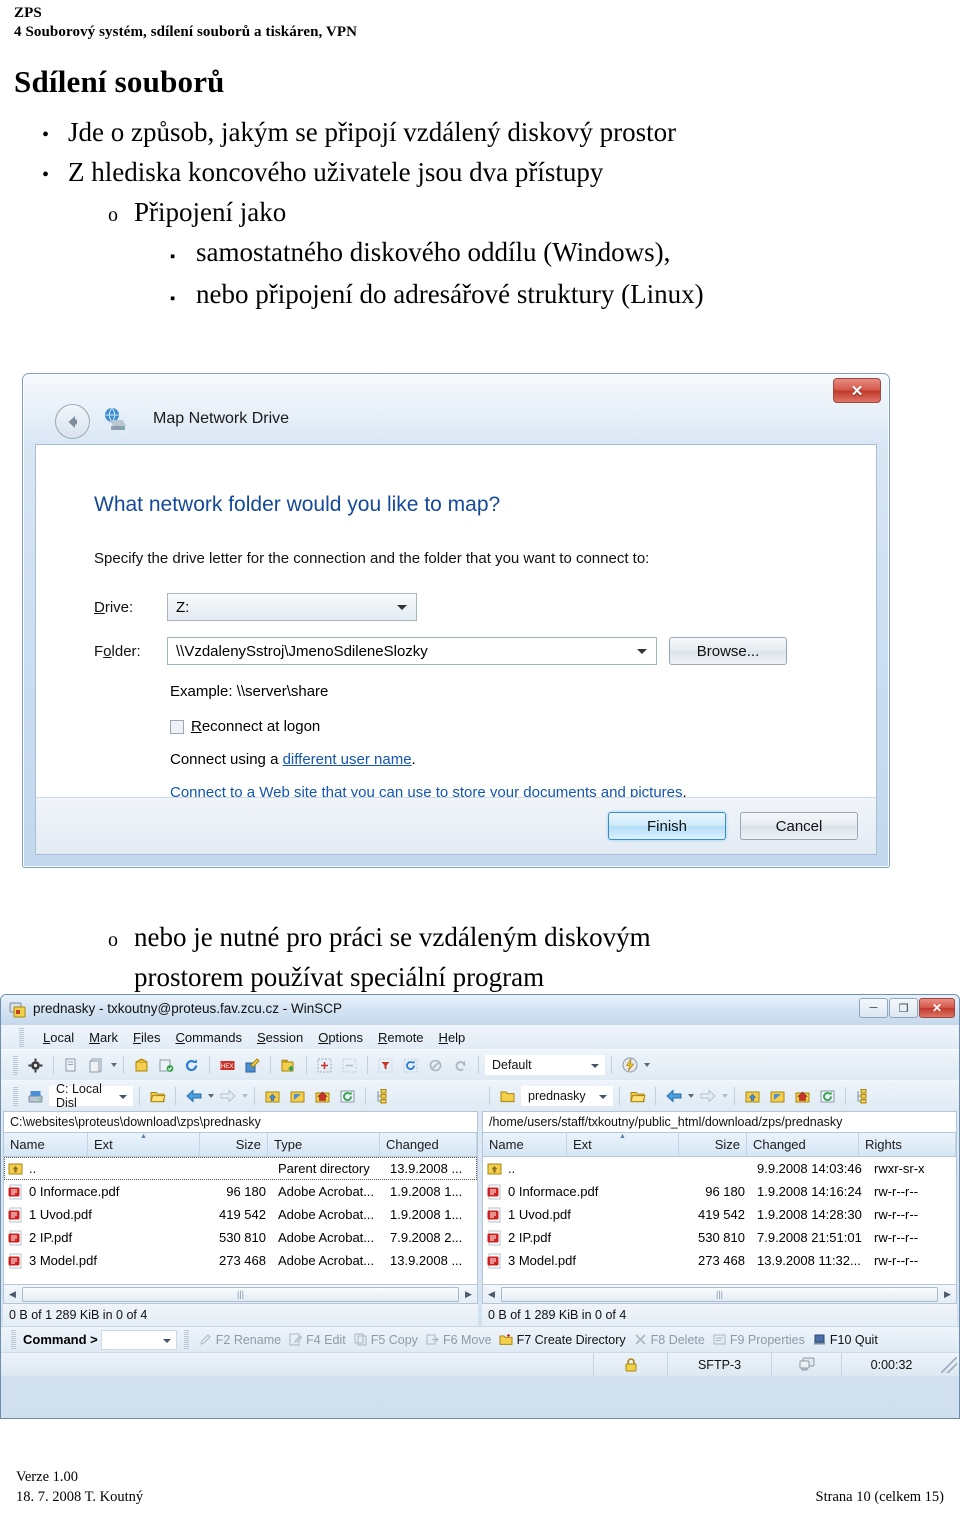 Image resolution: width=960 pixels, height=1515 pixels. Describe the element at coordinates (35, 1065) in the screenshot. I see `preferences-gear-icon` at that location.